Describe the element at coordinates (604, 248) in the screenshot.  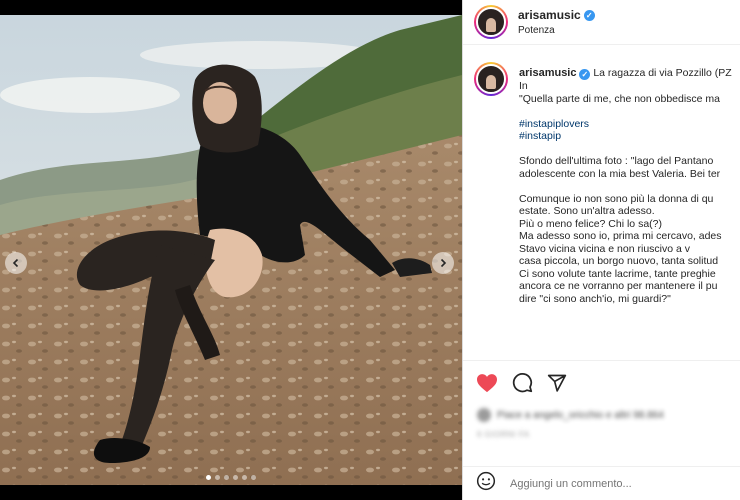
I see `caption-line: Stavo vicina vicina e non riuscivo a v` at that location.